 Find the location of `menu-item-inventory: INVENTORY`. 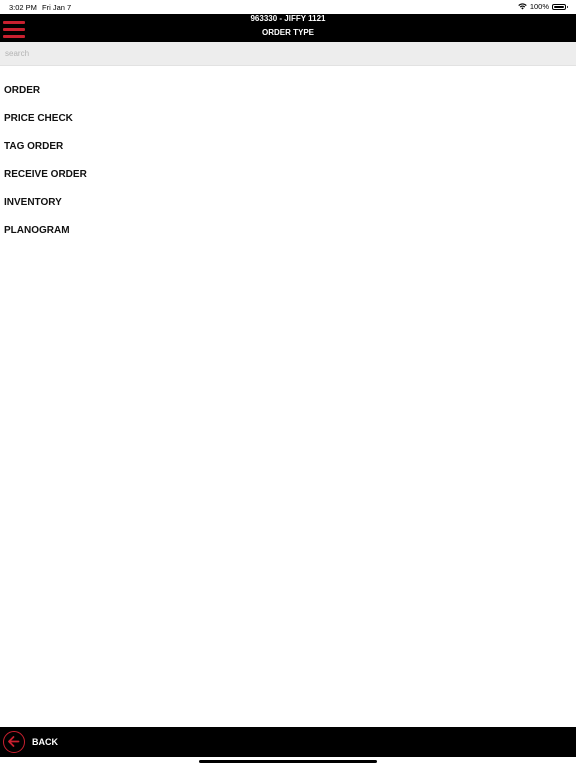

menu-item-inventory: INVENTORY is located at coordinates (288, 206).